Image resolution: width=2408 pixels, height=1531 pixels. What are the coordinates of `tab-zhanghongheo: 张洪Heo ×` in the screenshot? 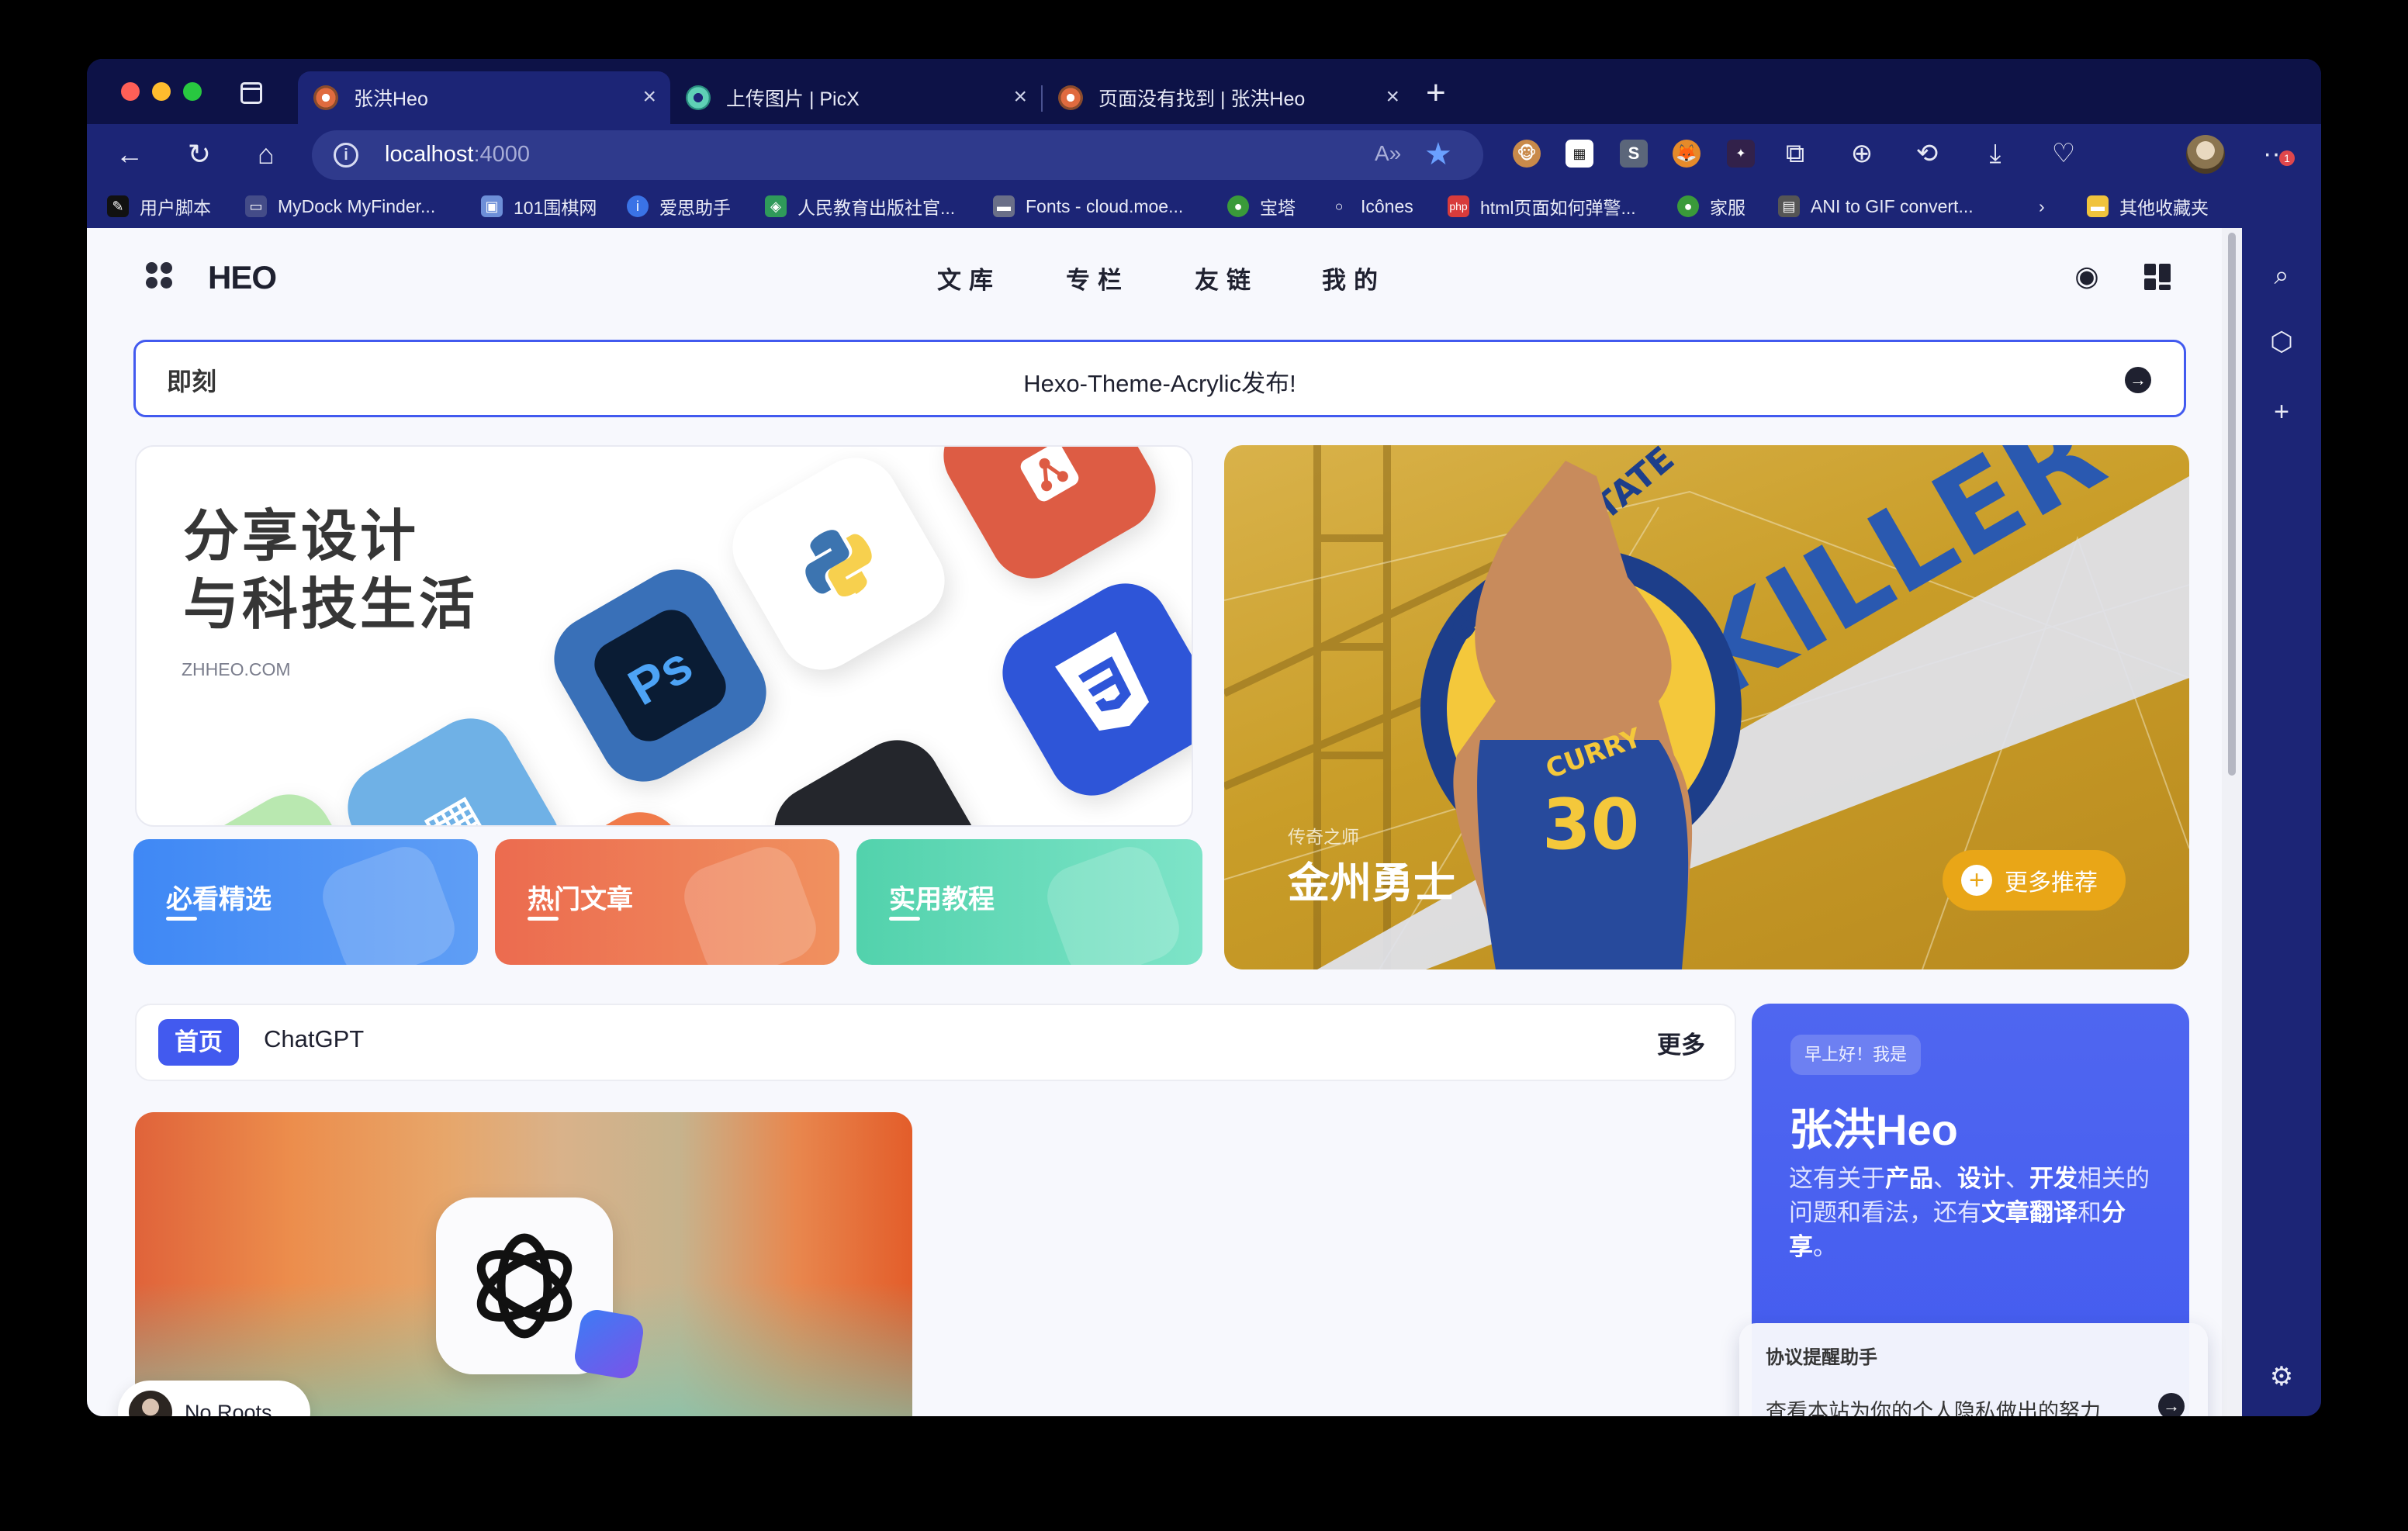 It's located at (484, 97).